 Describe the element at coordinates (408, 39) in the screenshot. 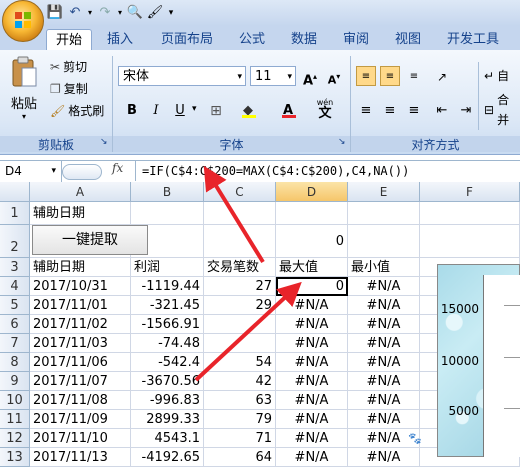

I see `tab-view: 视图` at that location.